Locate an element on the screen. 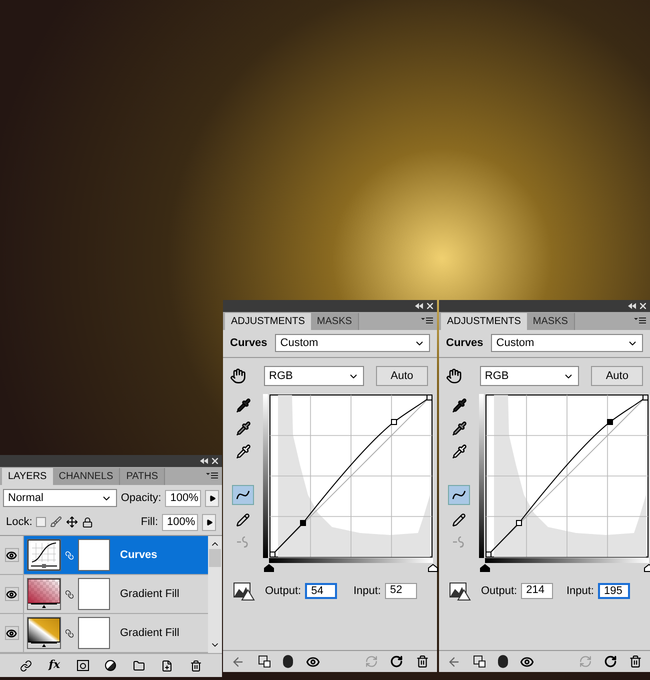 The width and height of the screenshot is (650, 680). highlight-slider is located at coordinates (433, 568).